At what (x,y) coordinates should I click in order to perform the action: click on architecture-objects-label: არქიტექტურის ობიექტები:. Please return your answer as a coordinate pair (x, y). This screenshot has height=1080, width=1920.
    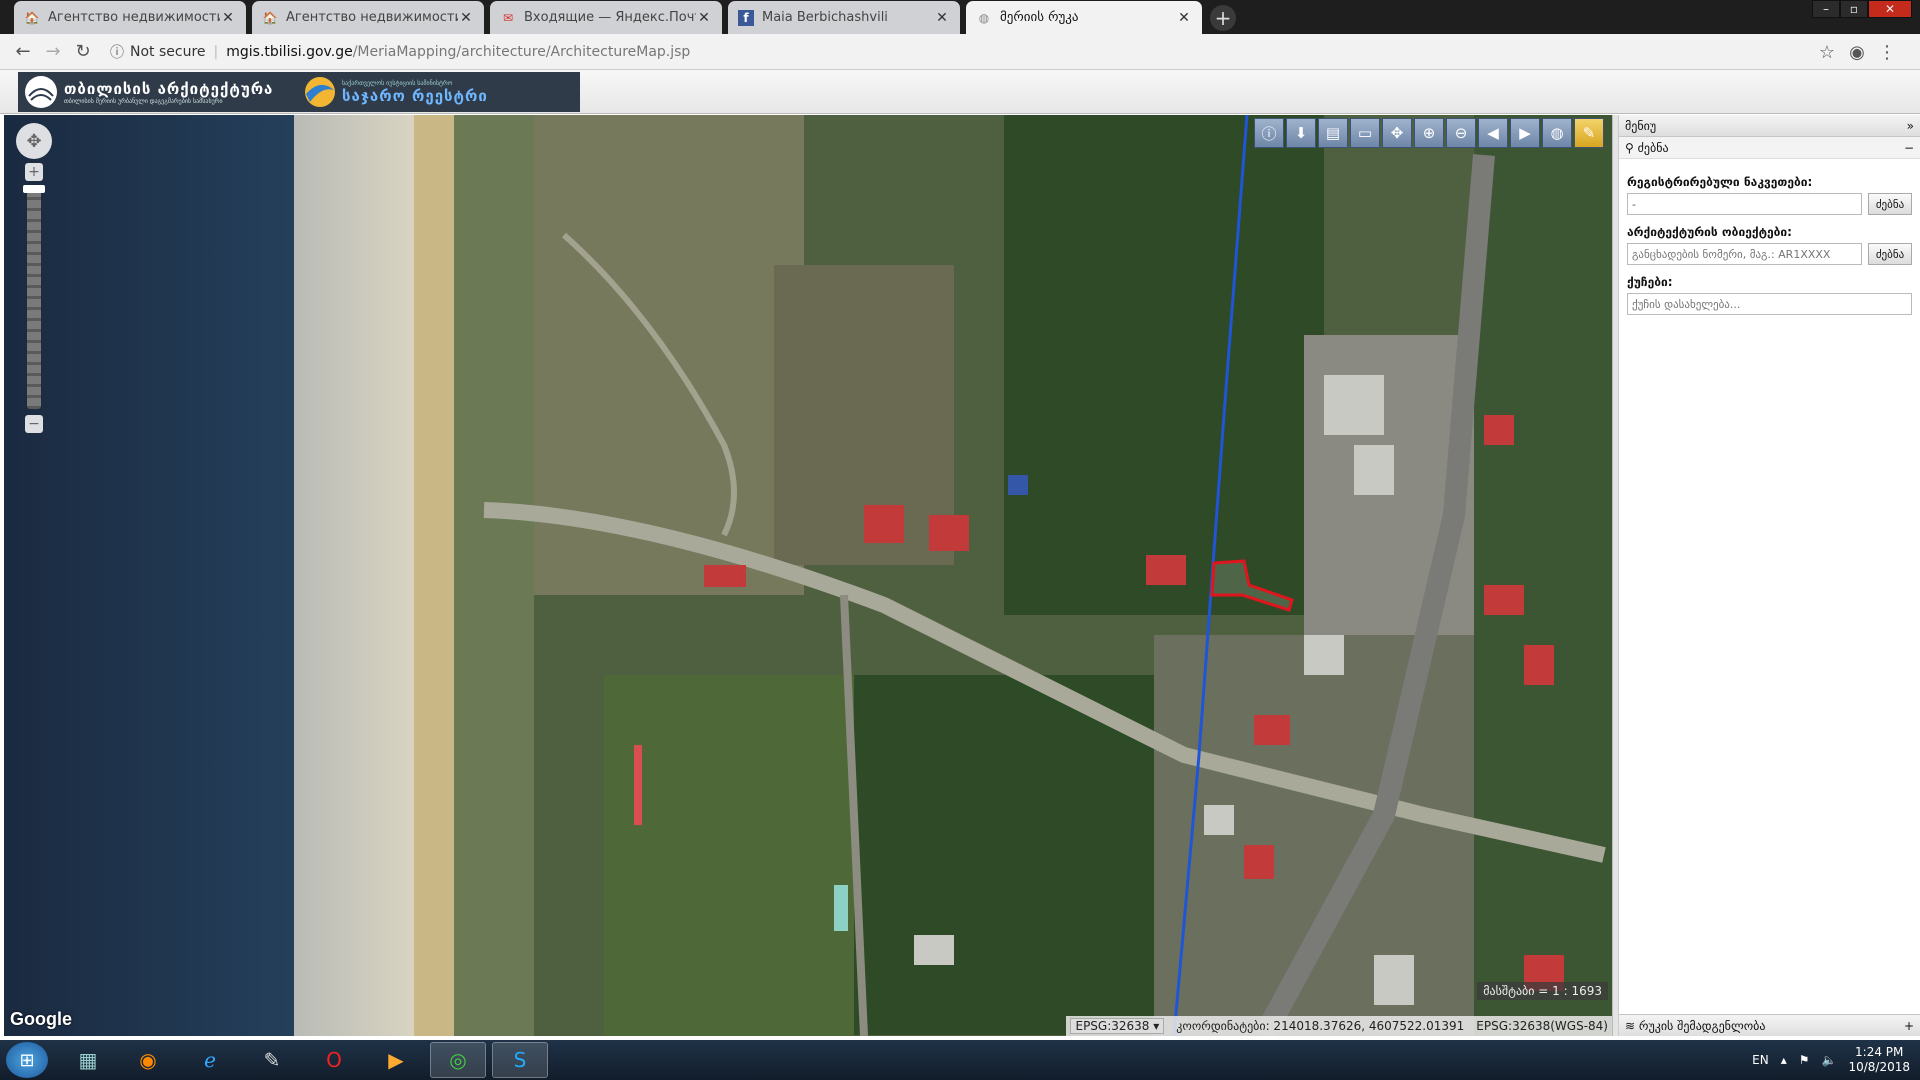
    Looking at the image, I should click on (1709, 232).